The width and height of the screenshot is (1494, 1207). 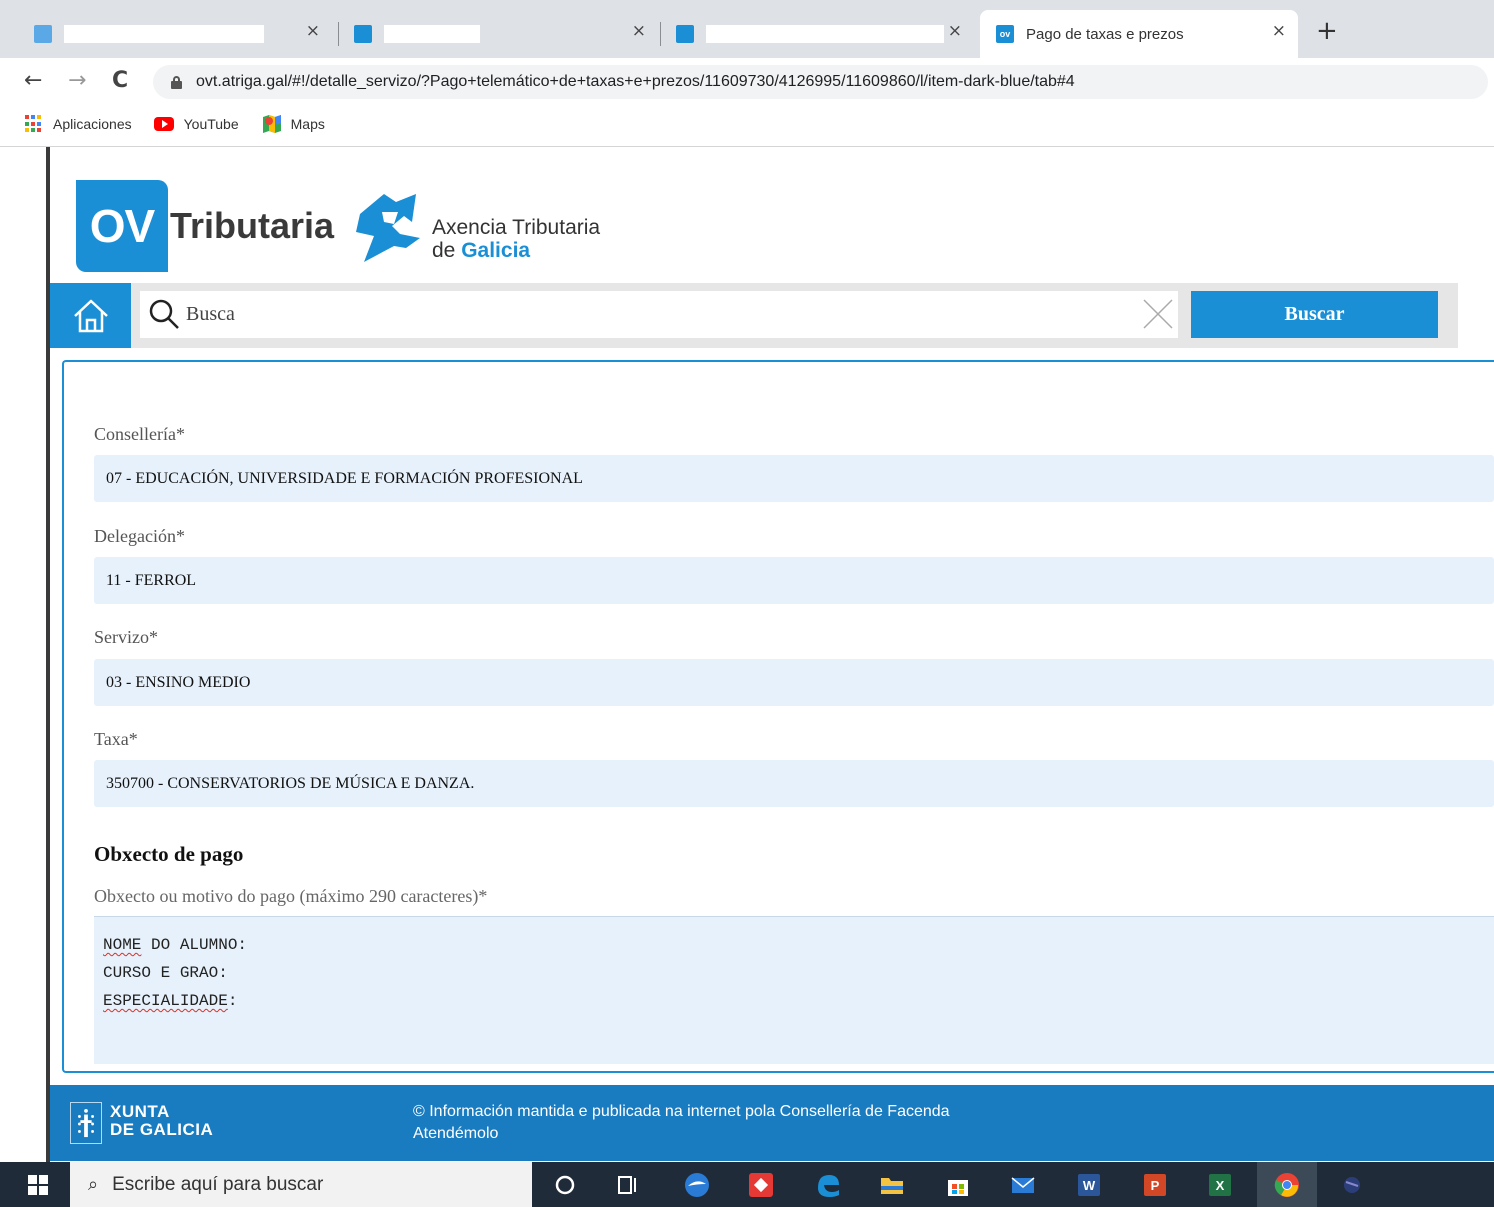 I want to click on conselleria-label: Consellería*, so click(x=139, y=434).